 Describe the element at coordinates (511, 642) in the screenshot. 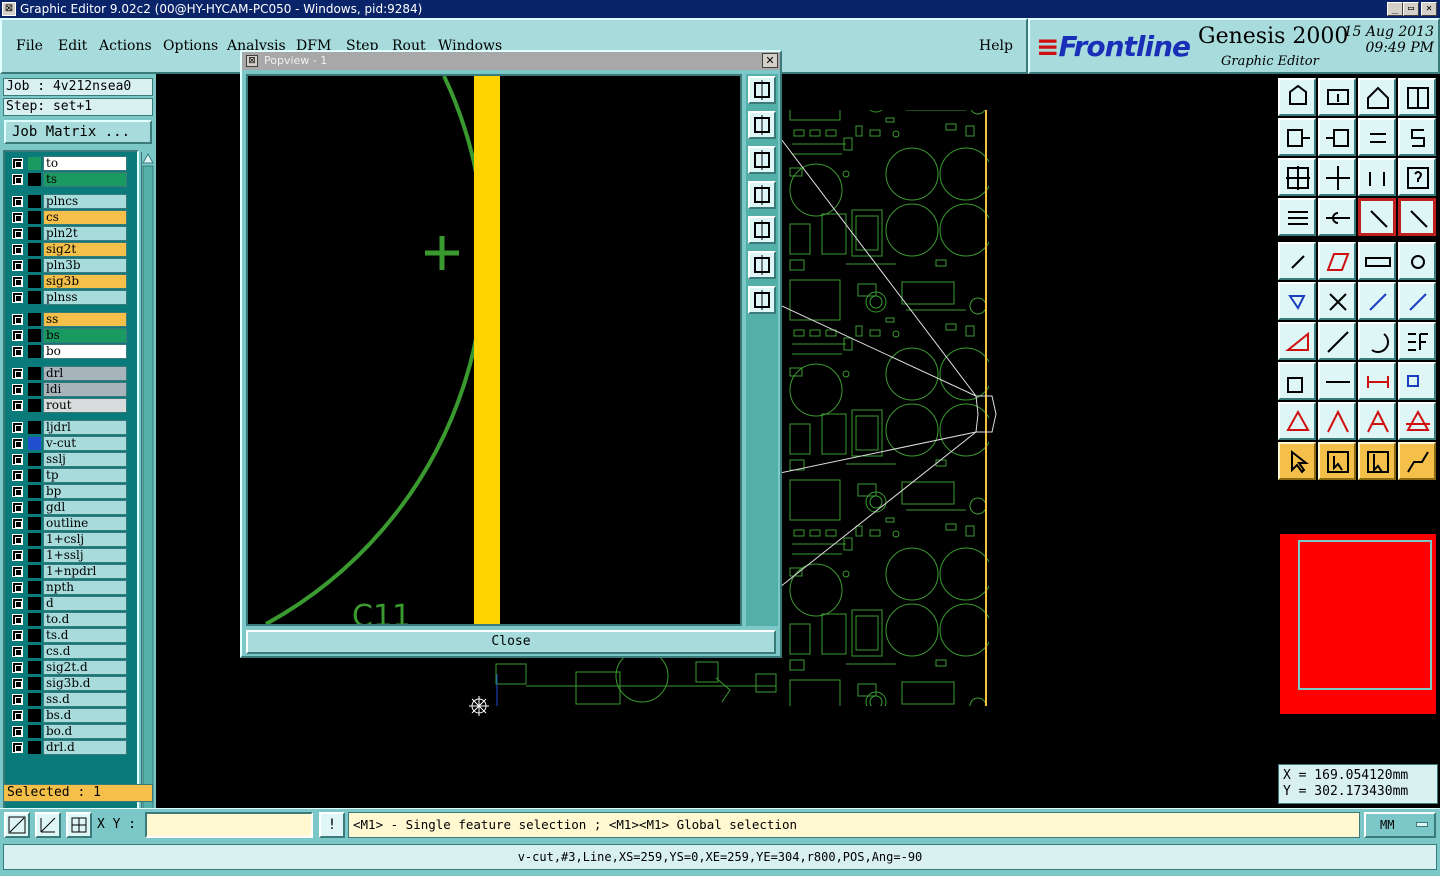

I see `popview-close-button: Close` at that location.